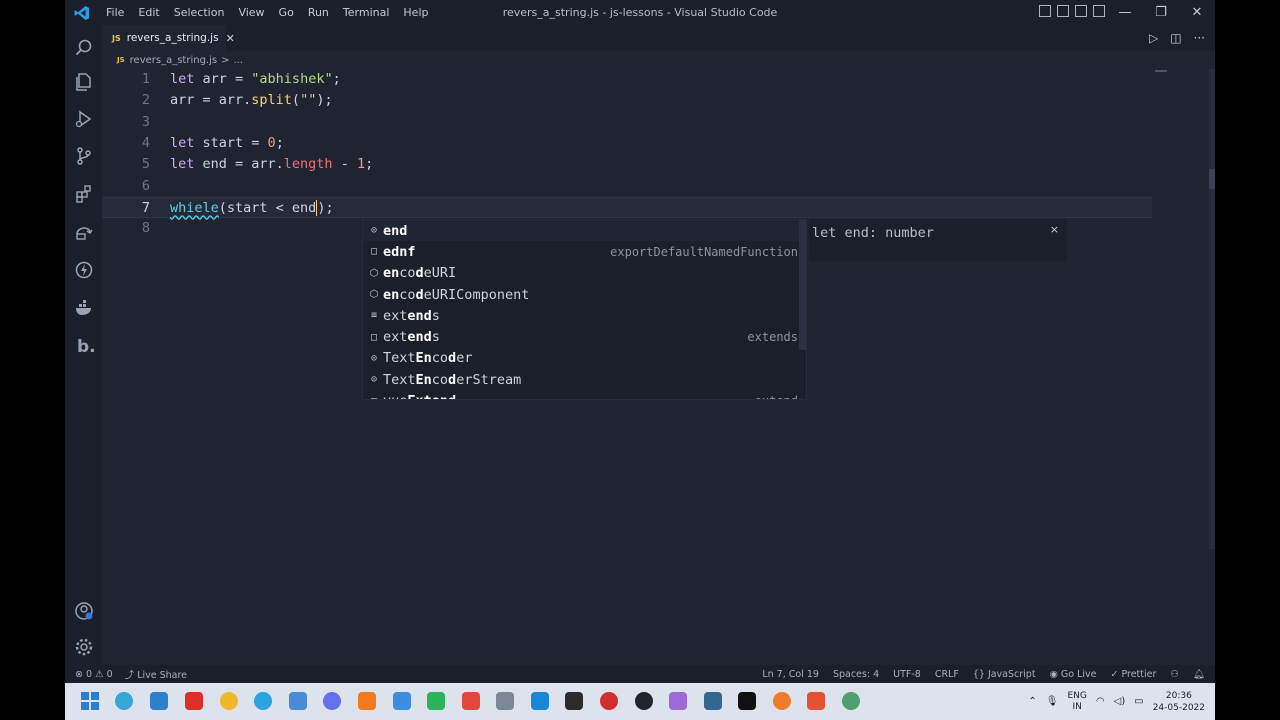  What do you see at coordinates (116, 38) in the screenshot?
I see `javascript-file-icon: JS` at bounding box center [116, 38].